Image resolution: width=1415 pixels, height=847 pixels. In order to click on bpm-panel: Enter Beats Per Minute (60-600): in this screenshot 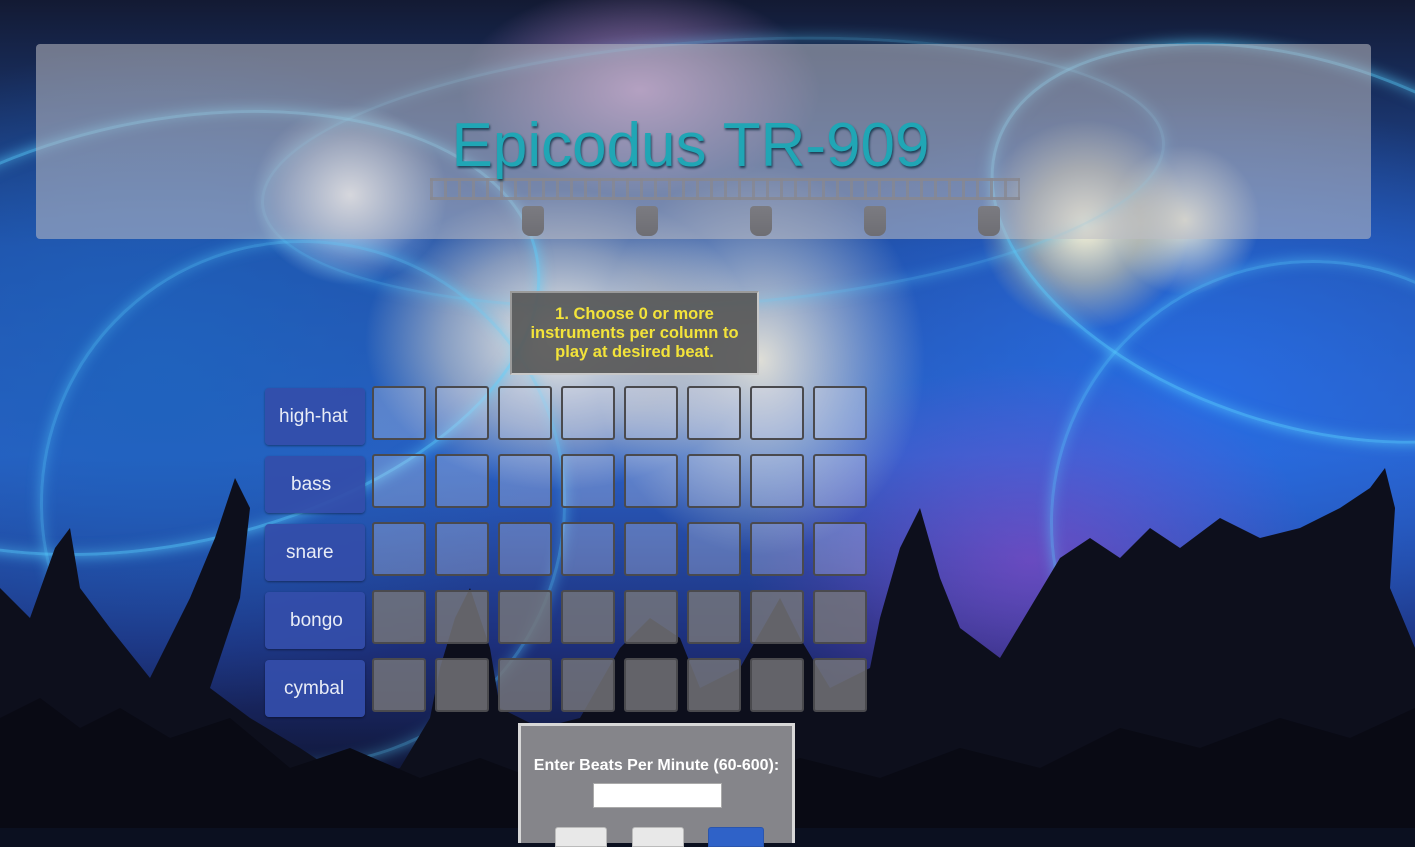, I will do `click(656, 785)`.